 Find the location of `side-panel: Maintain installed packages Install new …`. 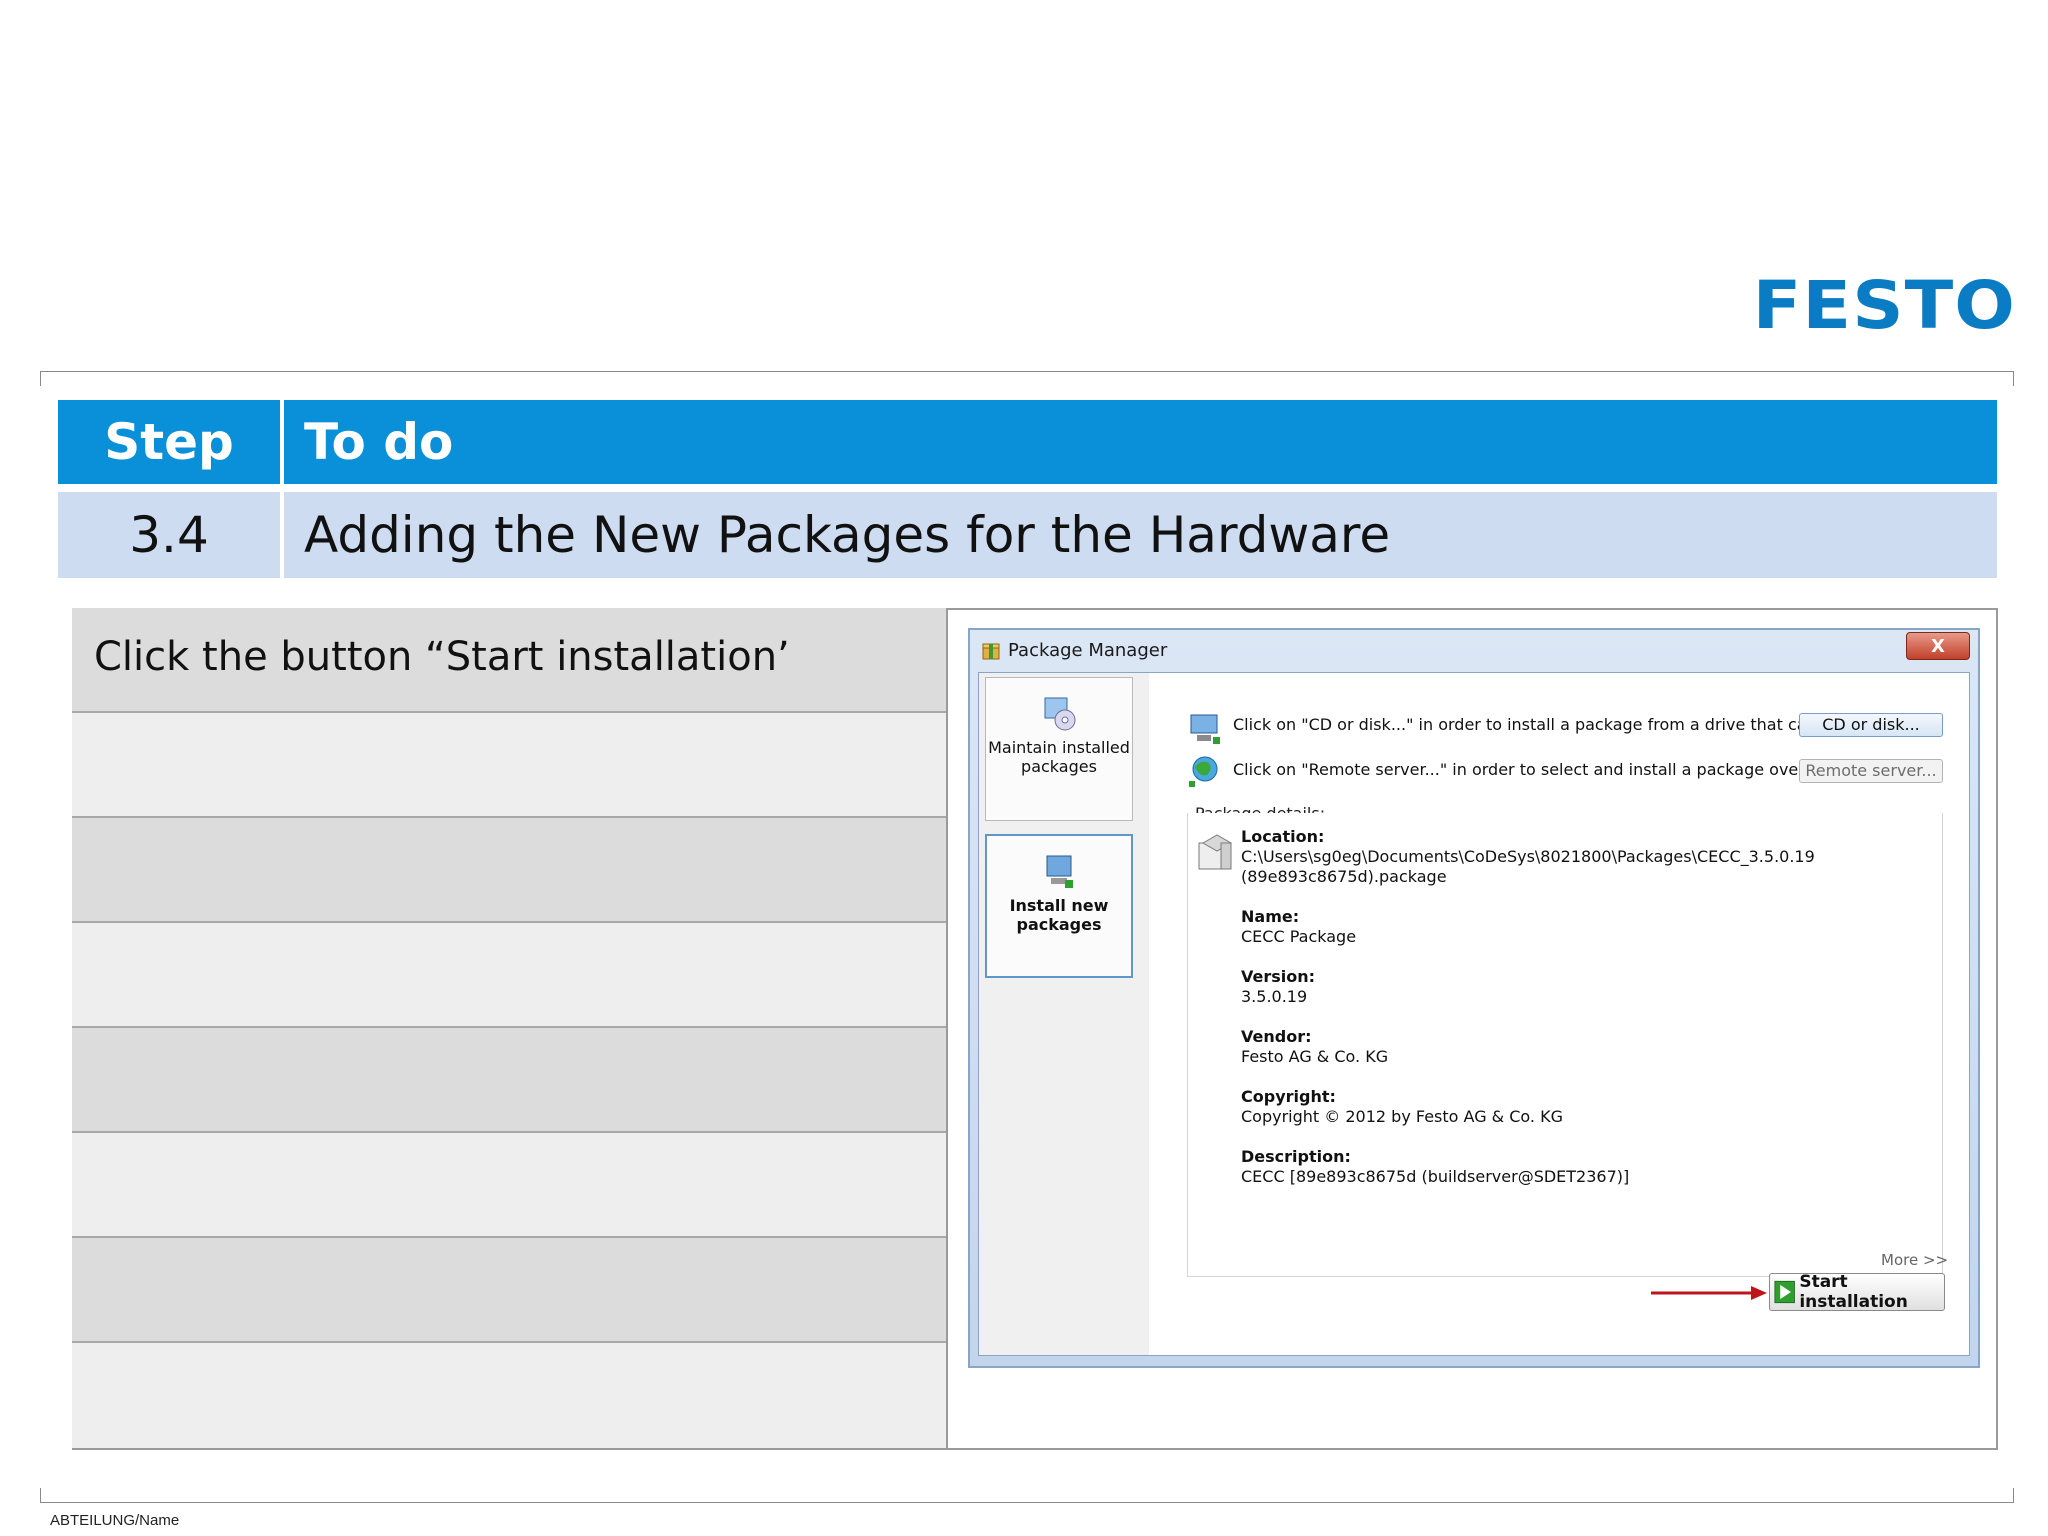

side-panel: Maintain installed packages Install new … is located at coordinates (1064, 1014).